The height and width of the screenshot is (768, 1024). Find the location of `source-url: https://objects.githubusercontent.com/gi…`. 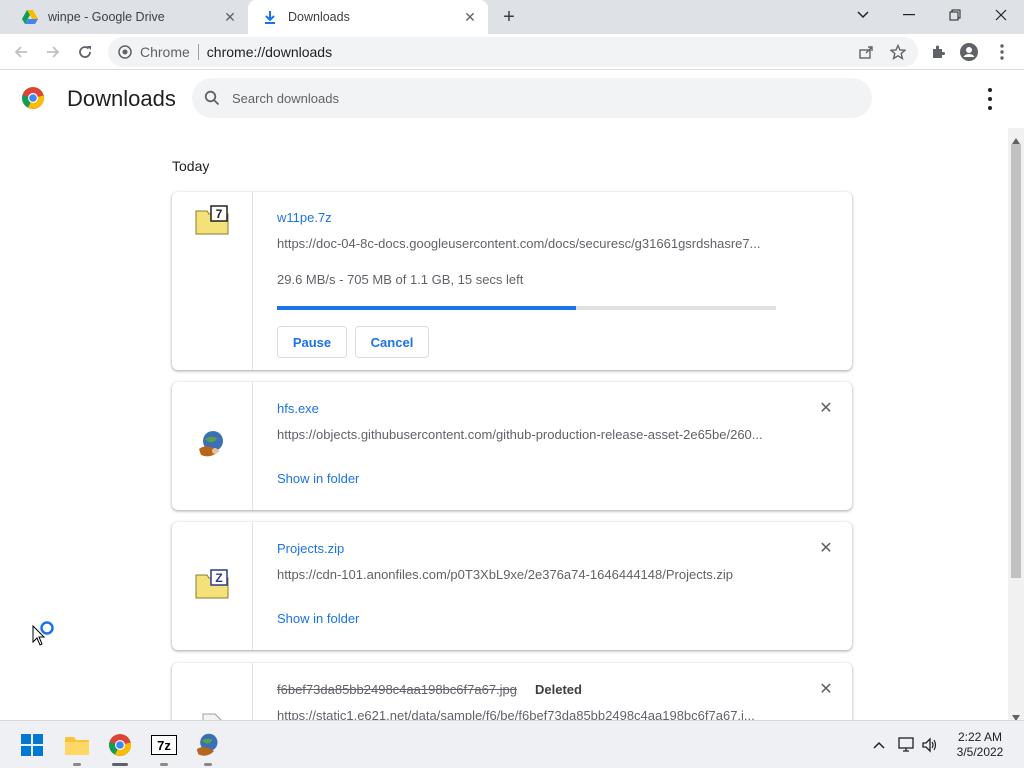

source-url: https://objects.githubusercontent.com/gi… is located at coordinates (527, 434).